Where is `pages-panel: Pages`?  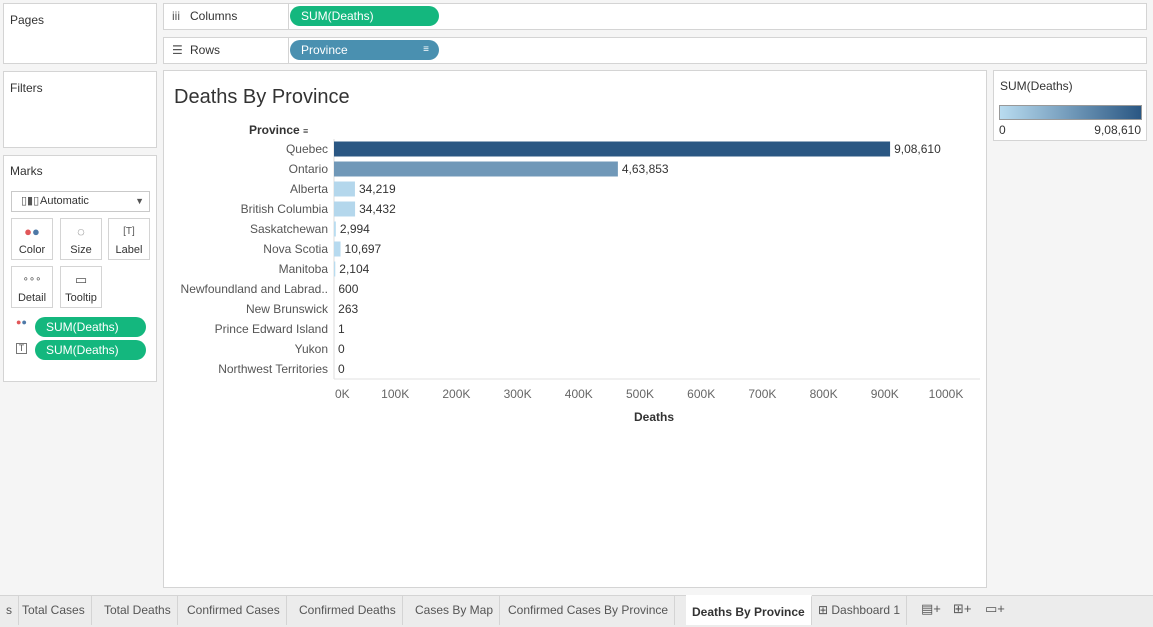
pages-panel: Pages is located at coordinates (80, 33).